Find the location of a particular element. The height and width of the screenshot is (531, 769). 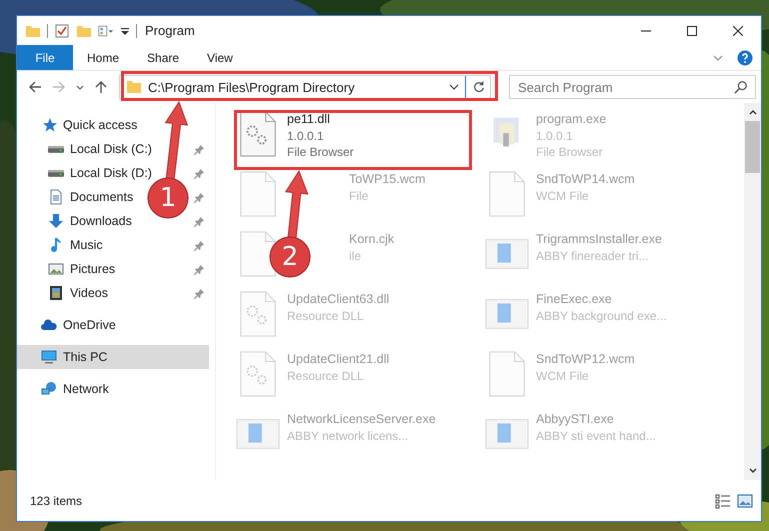

video-icon is located at coordinates (56, 293).